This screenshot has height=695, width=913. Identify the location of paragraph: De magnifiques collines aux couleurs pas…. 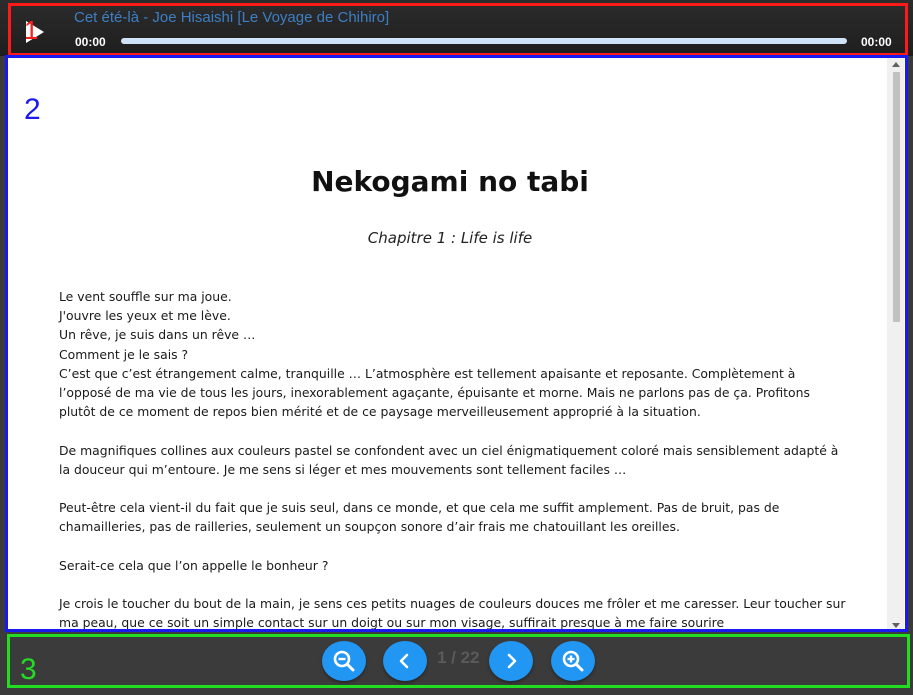
(449, 459).